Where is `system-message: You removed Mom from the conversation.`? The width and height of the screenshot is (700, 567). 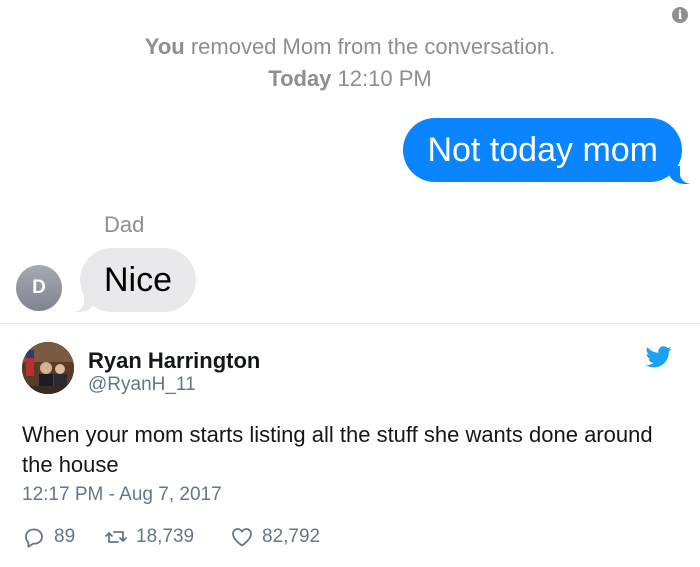
system-message: You removed Mom from the conversation. is located at coordinates (350, 47).